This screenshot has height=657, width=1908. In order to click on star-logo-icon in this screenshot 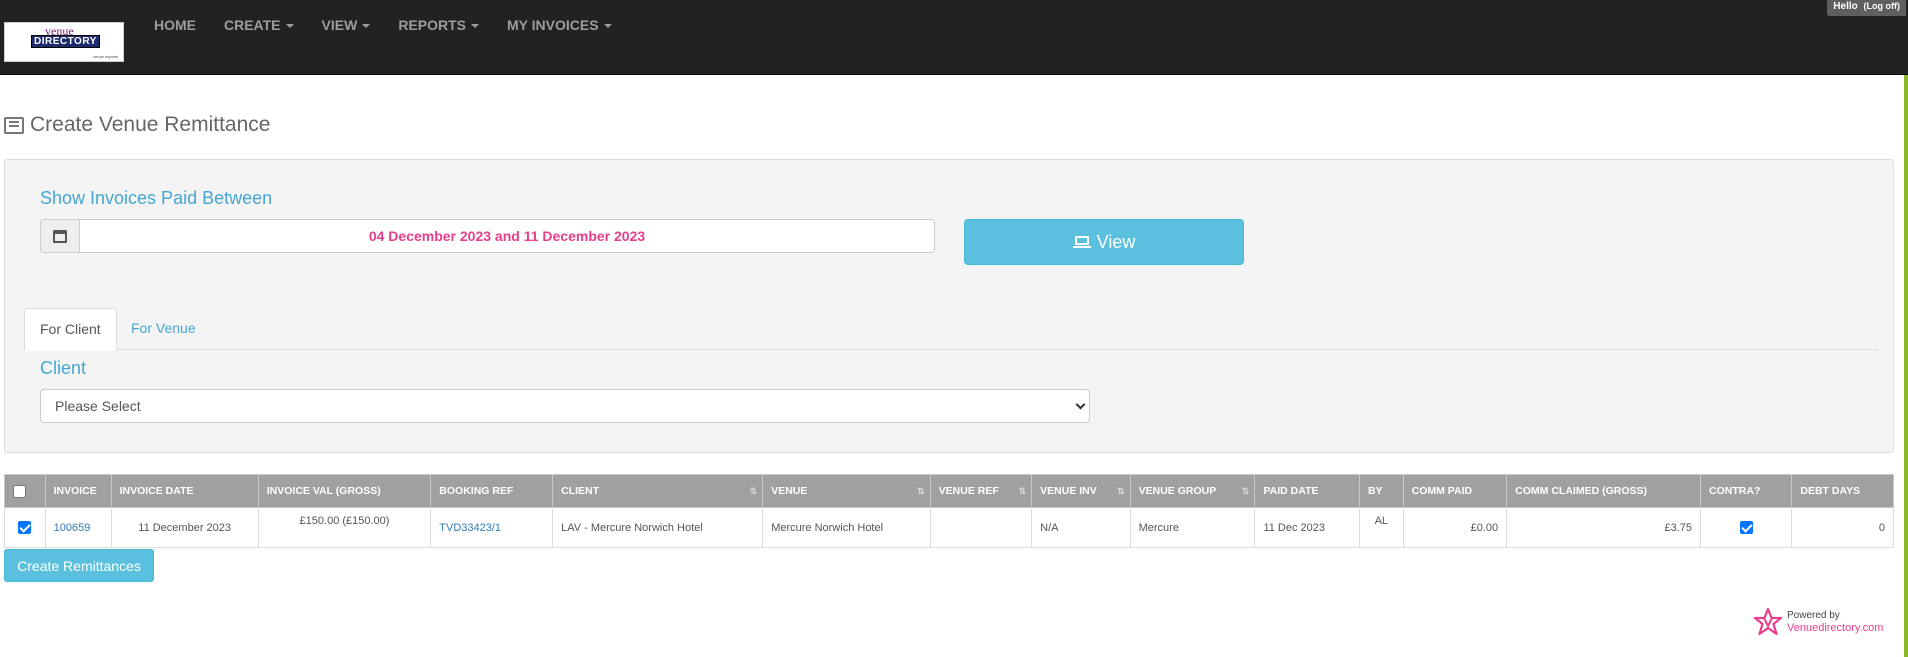, I will do `click(1768, 621)`.